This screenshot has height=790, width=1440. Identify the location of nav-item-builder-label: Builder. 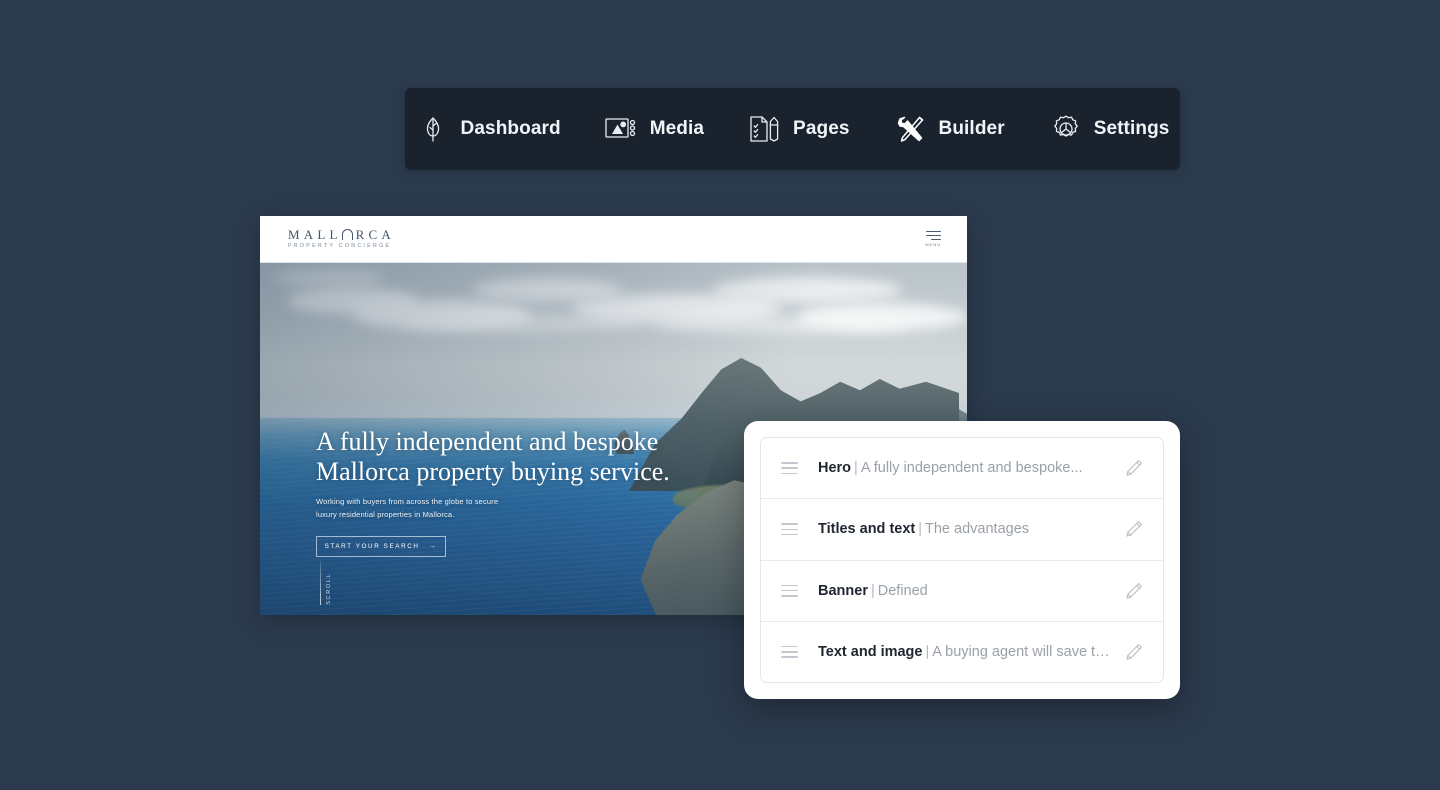
(971, 128).